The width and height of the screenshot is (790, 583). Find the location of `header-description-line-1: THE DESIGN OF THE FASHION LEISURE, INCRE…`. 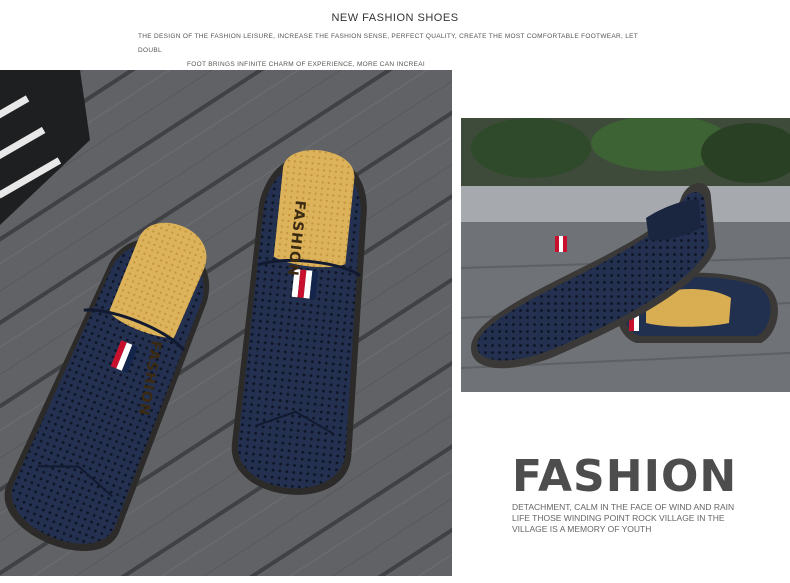

header-description-line-1: THE DESIGN OF THE FASHION LEISURE, INCRE… is located at coordinates (388, 43).